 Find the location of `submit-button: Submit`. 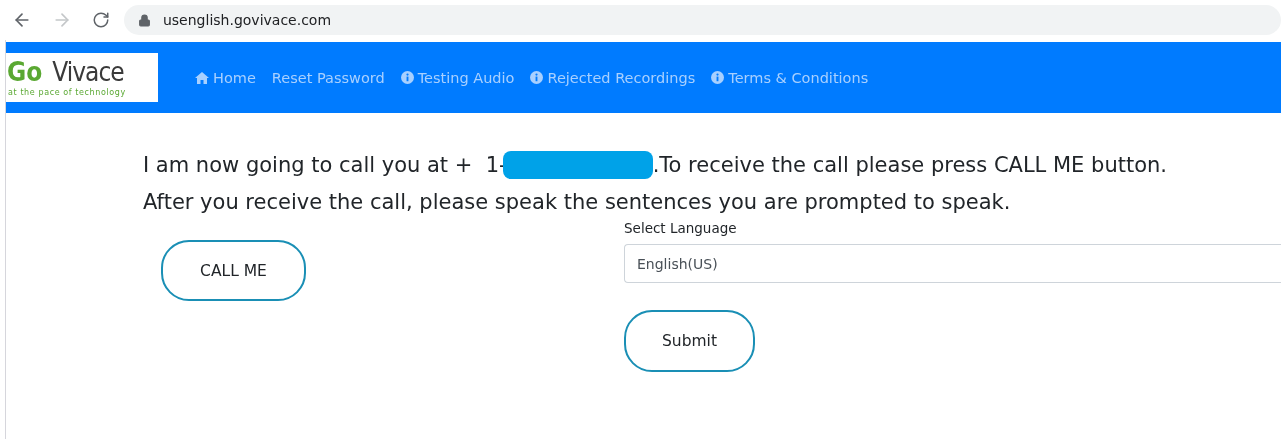

submit-button: Submit is located at coordinates (689, 341).